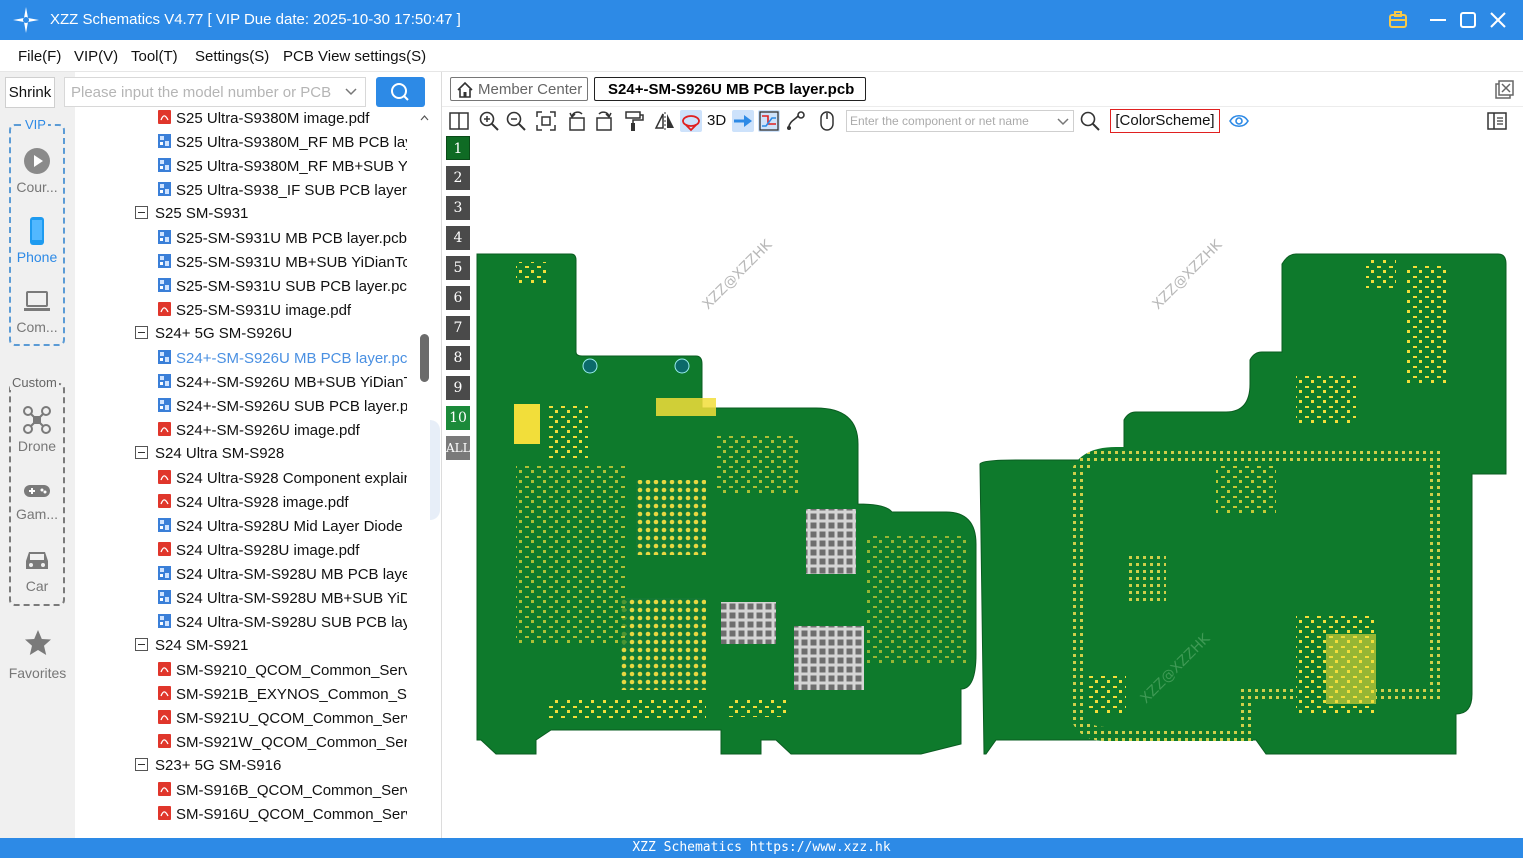 This screenshot has width=1523, height=858. I want to click on eye-icon, so click(1239, 121).